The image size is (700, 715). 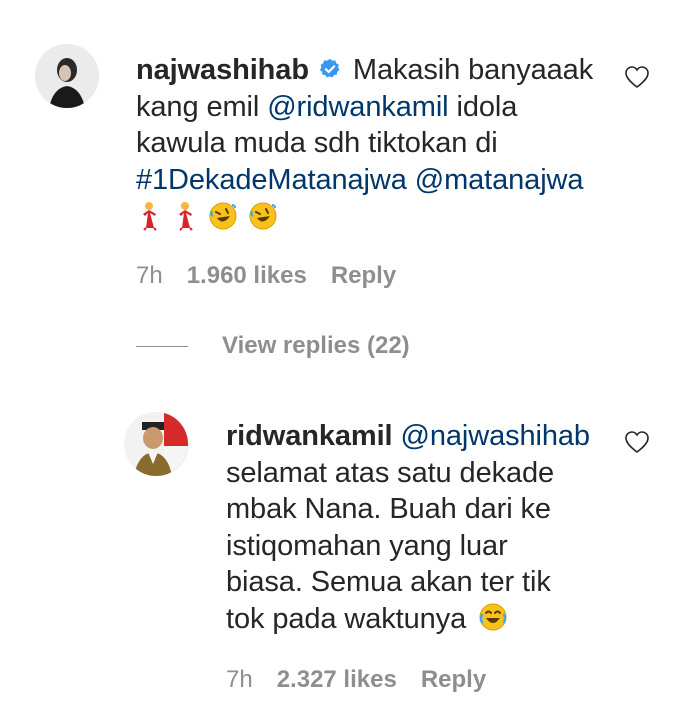 What do you see at coordinates (317, 143) in the screenshot?
I see `comment-text-part: kawula muda sdh tiktokan di` at bounding box center [317, 143].